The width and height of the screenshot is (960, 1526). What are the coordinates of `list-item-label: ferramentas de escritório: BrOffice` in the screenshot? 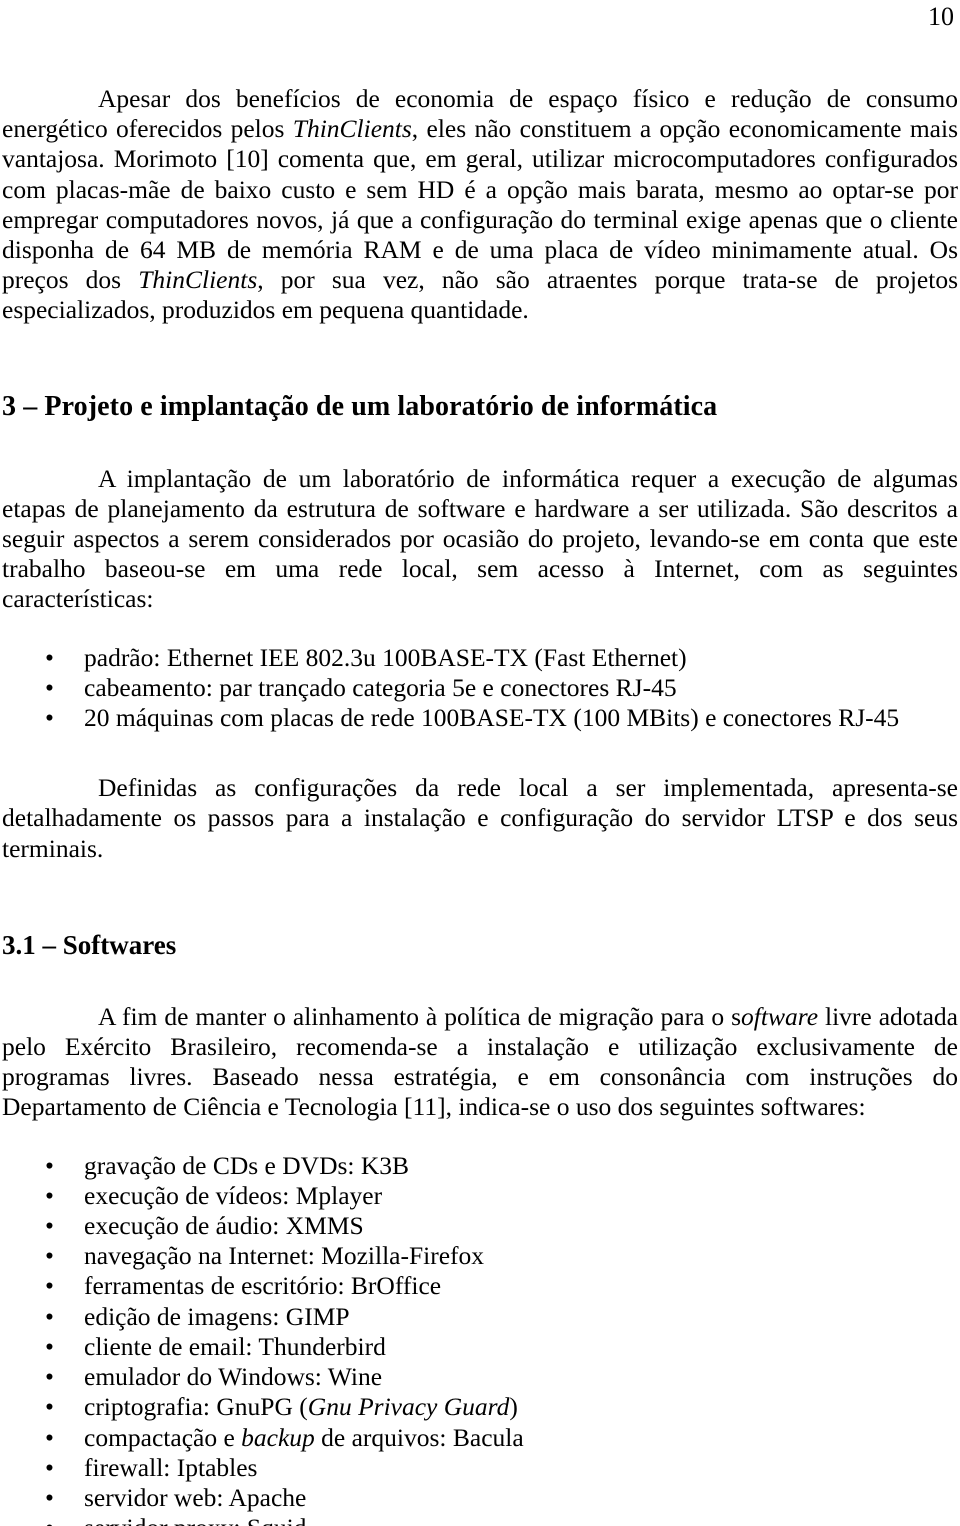 It's located at (263, 1286).